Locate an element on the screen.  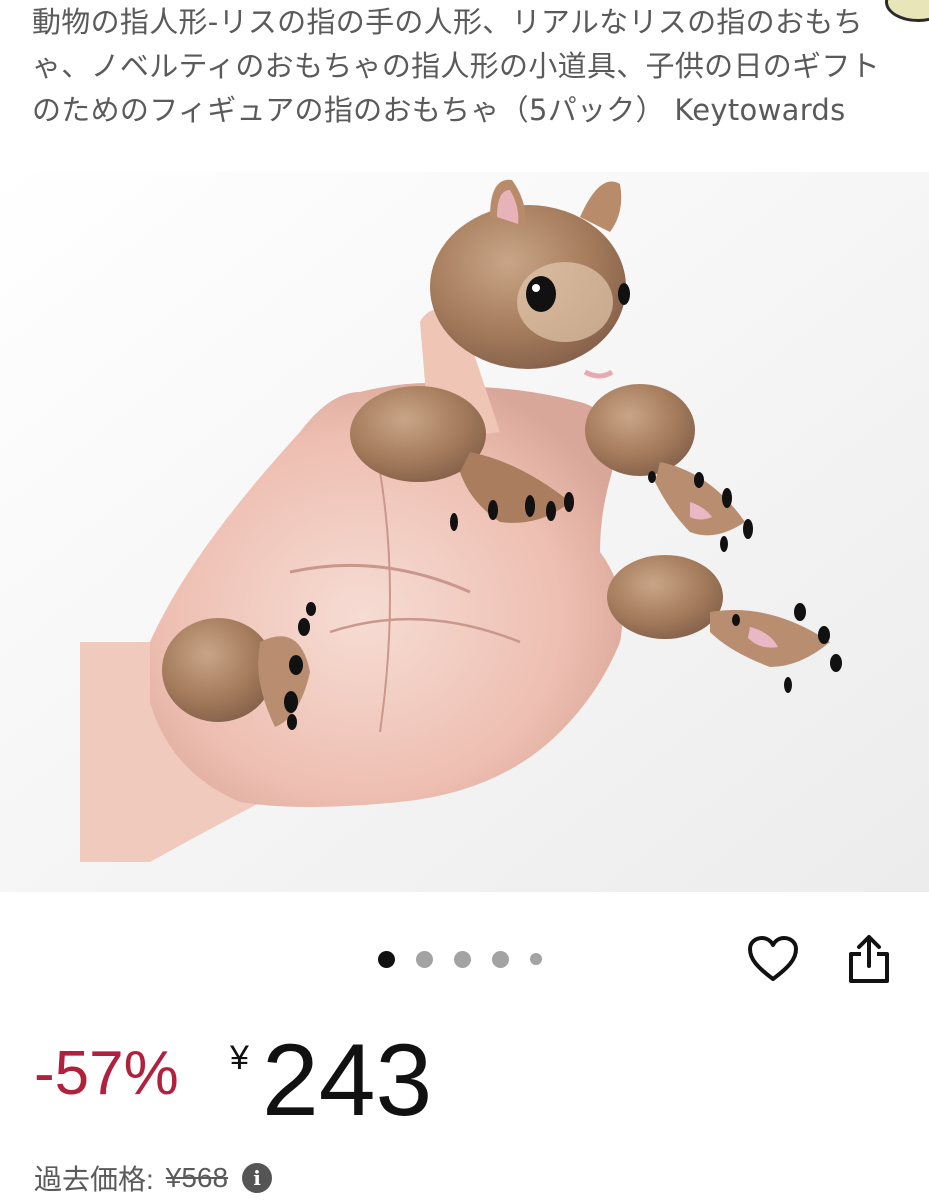
info-icon: i is located at coordinates (257, 1178).